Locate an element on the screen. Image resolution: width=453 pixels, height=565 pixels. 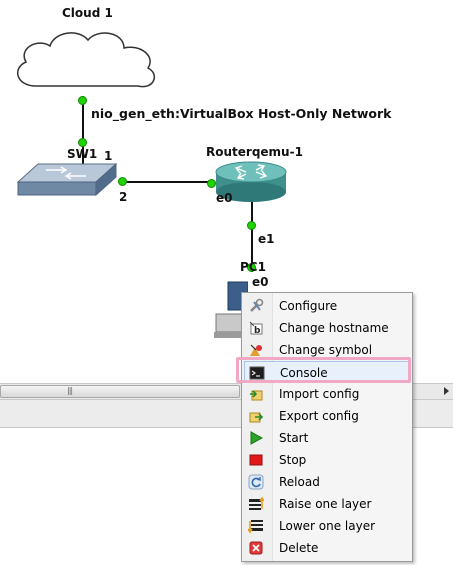
switch-port-label: 1 is located at coordinates (108, 156).